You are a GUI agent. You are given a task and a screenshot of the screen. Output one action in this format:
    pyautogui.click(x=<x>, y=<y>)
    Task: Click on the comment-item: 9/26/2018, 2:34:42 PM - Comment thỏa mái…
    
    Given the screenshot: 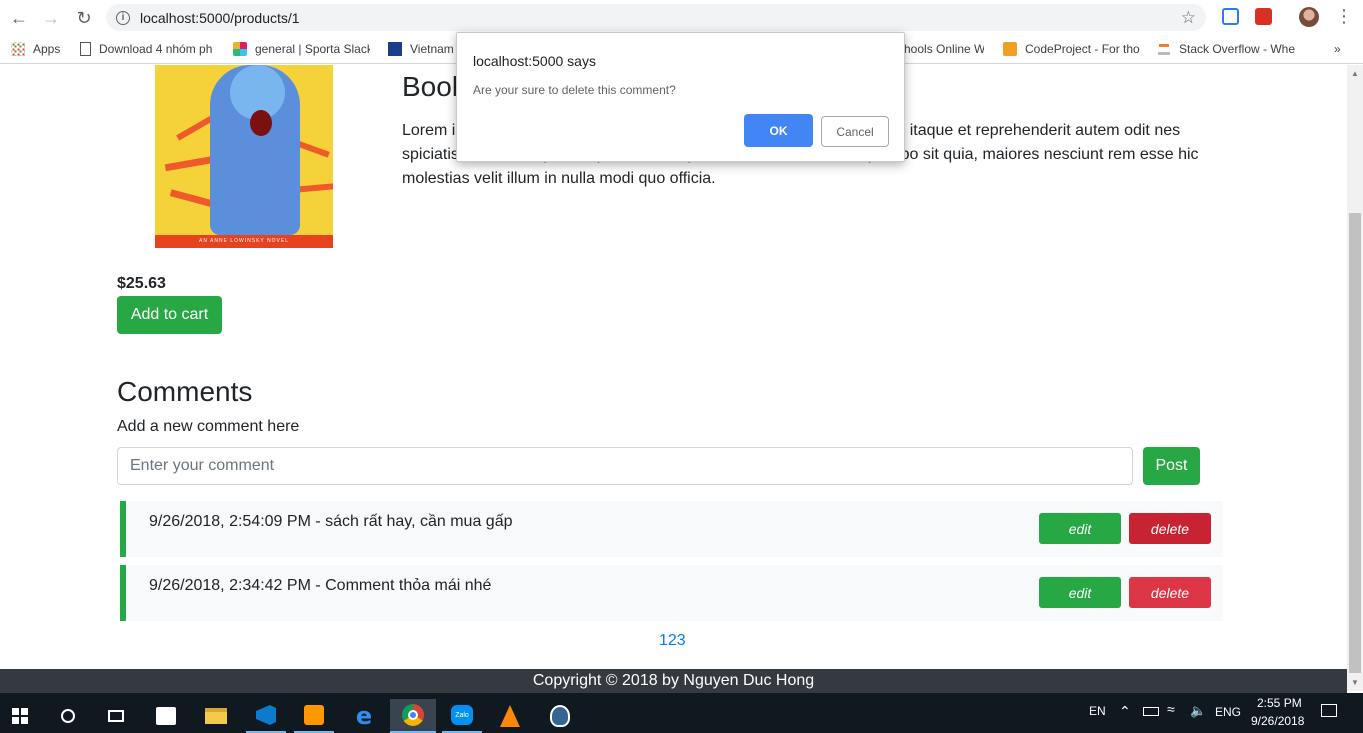 What is the action you would take?
    pyautogui.click(x=671, y=593)
    